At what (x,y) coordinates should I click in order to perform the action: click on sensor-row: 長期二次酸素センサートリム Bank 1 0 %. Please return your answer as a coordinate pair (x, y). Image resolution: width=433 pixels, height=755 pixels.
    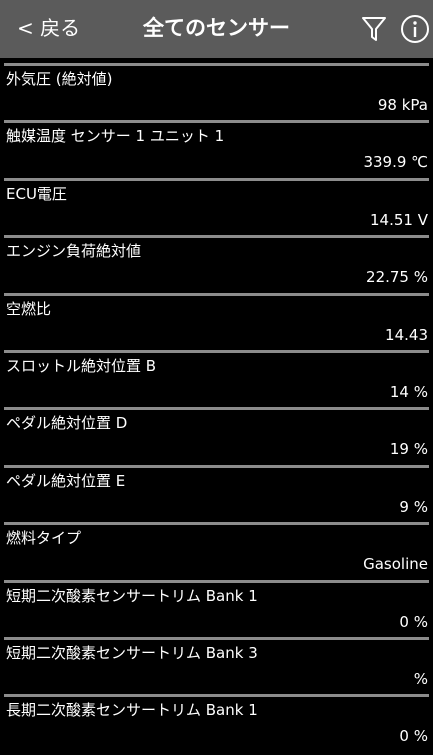
    Looking at the image, I should click on (216, 717).